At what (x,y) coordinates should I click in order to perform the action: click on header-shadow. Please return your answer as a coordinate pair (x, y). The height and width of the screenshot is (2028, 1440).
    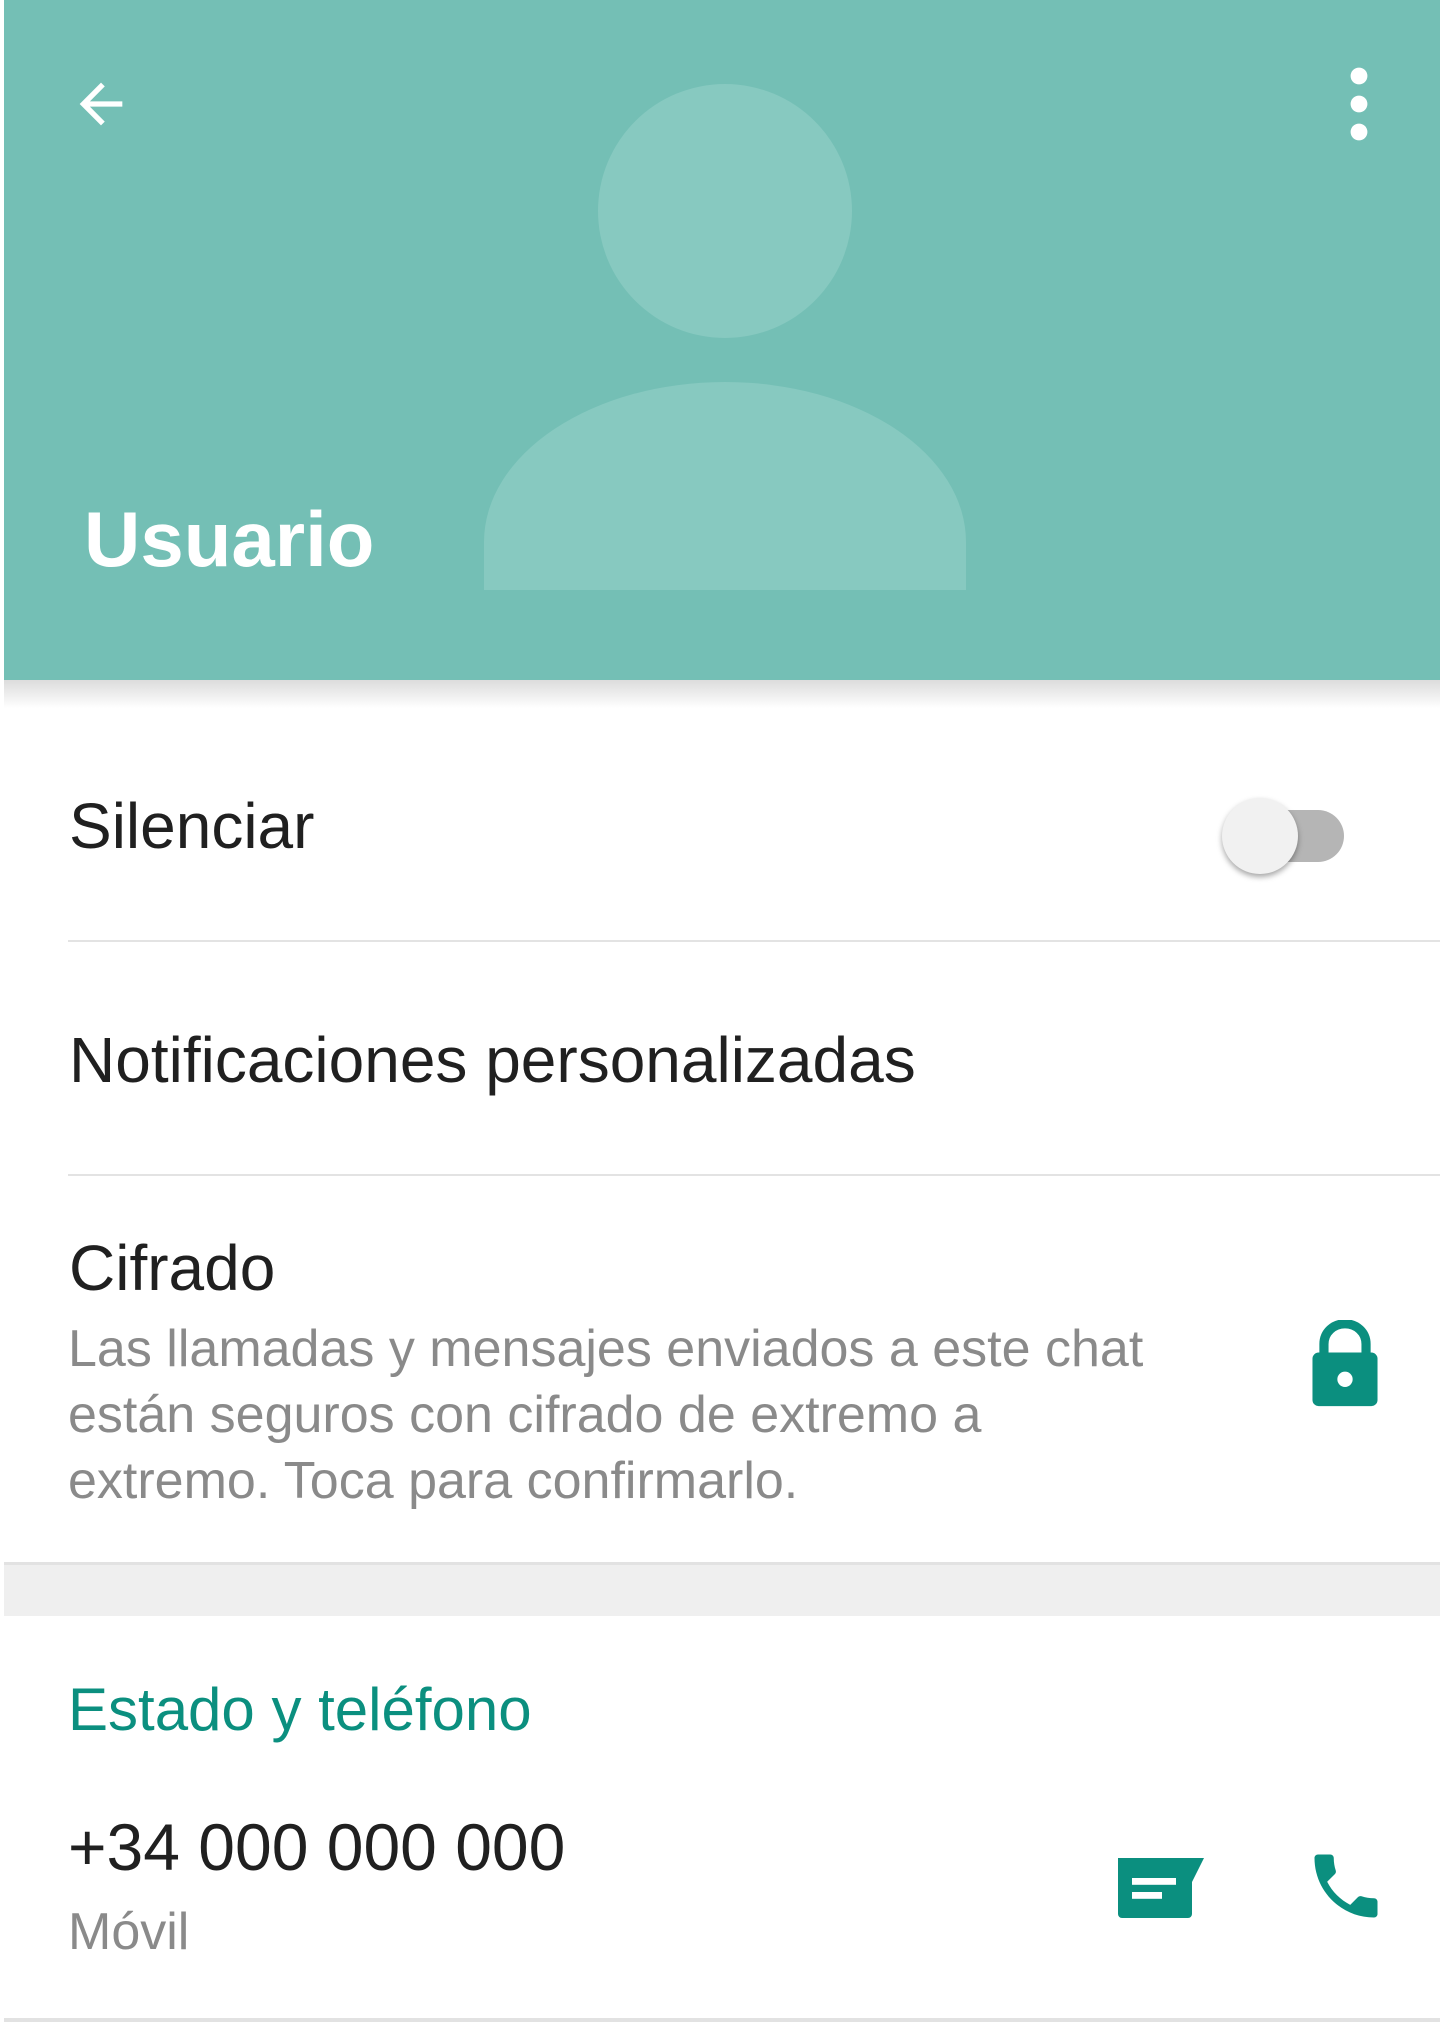
    Looking at the image, I should click on (722, 694).